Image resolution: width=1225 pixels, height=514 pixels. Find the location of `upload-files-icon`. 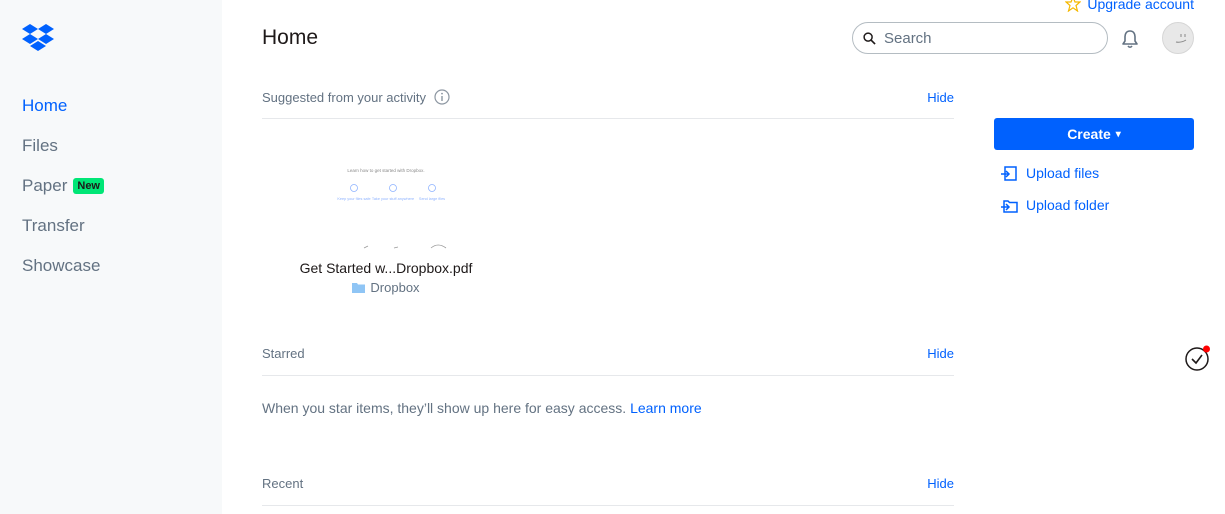

upload-files-icon is located at coordinates (1009, 173).